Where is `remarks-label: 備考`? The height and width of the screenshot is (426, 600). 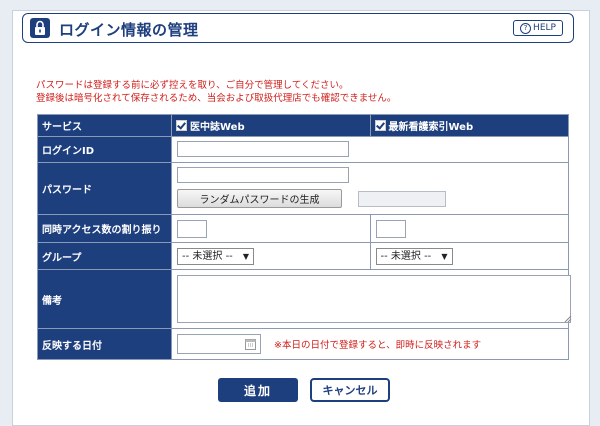
remarks-label: 備考 is located at coordinates (104, 299).